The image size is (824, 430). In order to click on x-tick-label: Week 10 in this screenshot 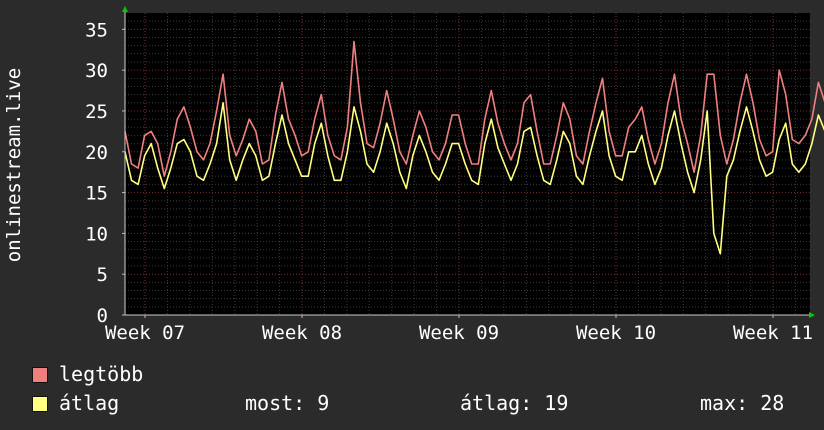, I will do `click(616, 333)`.